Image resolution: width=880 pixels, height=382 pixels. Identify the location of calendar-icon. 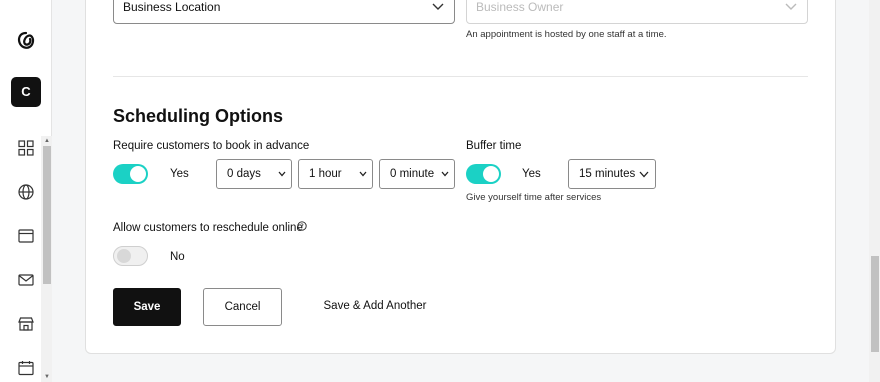
(26, 368).